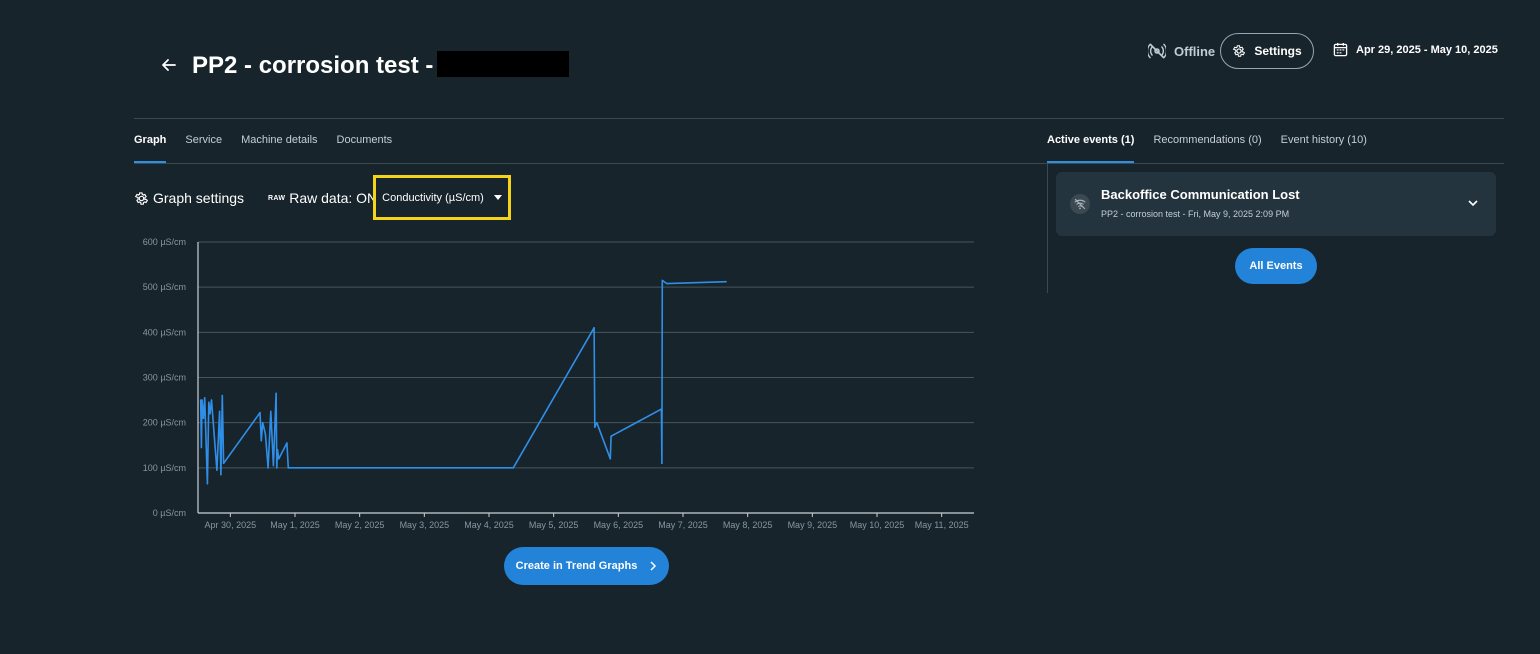 The height and width of the screenshot is (654, 1540). What do you see at coordinates (1080, 204) in the screenshot?
I see `wifi-off-icon` at bounding box center [1080, 204].